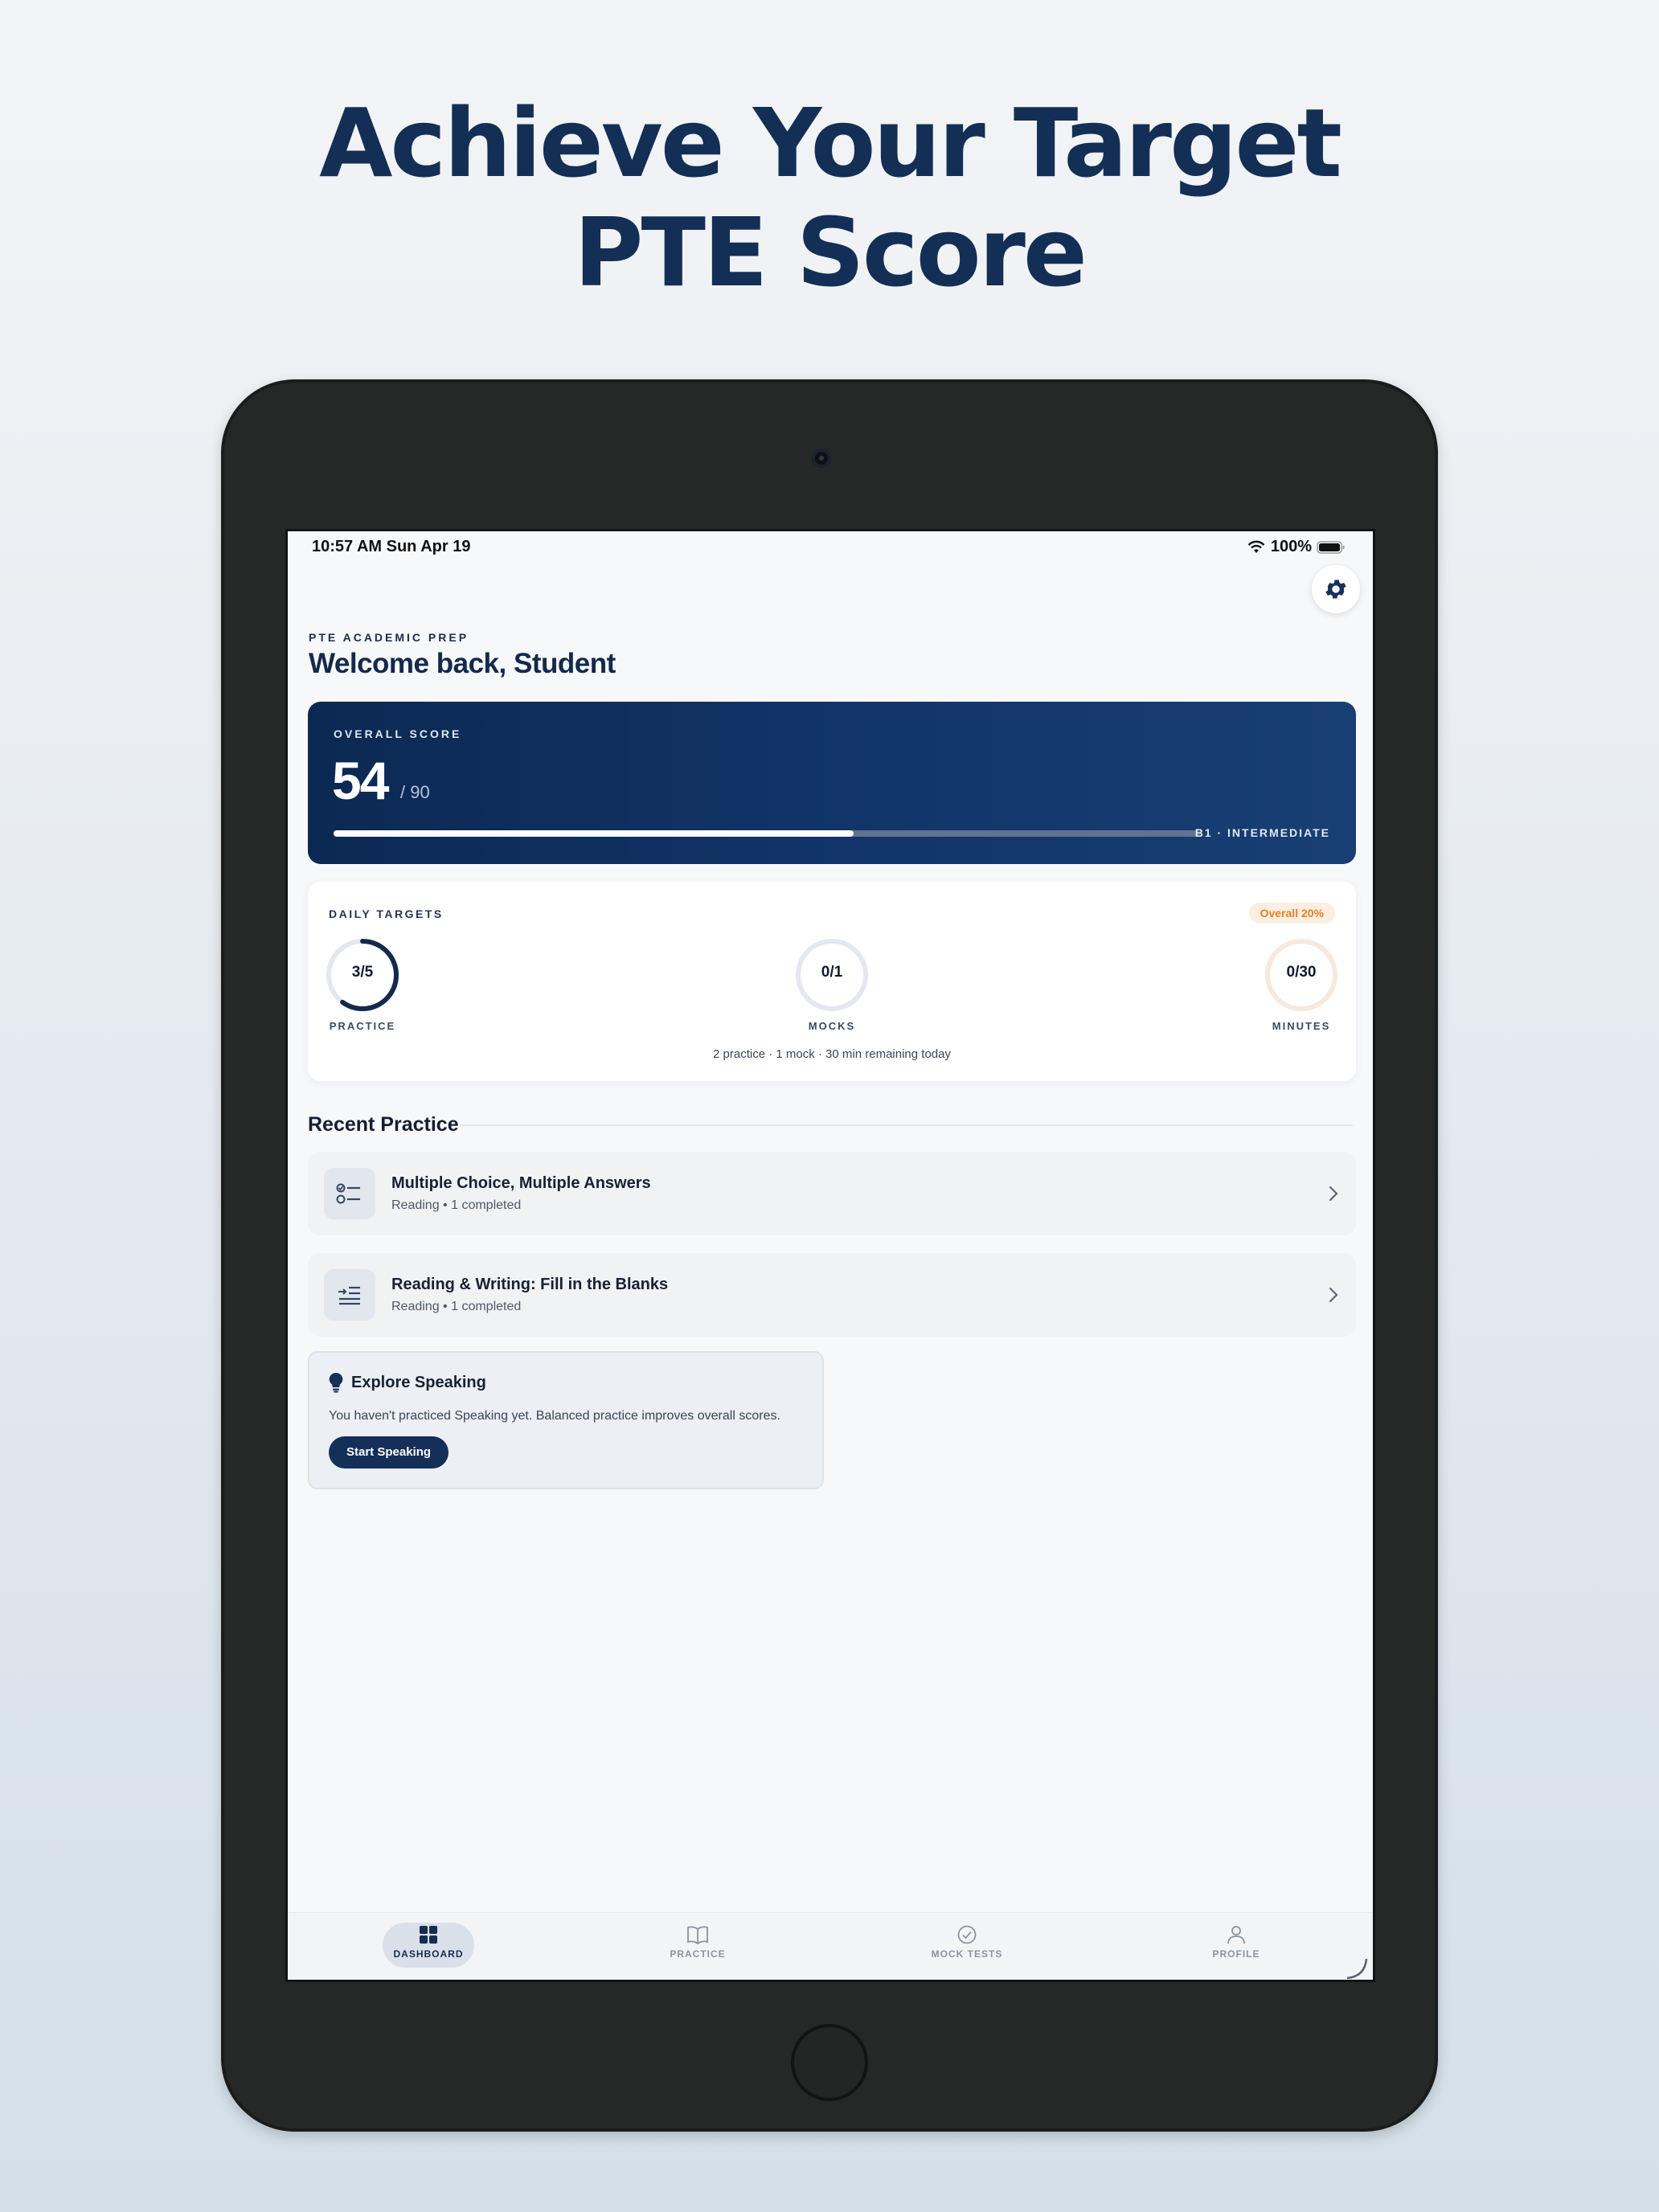  Describe the element at coordinates (398, 733) in the screenshot. I see `score-label: OVERALL SCORE` at that location.